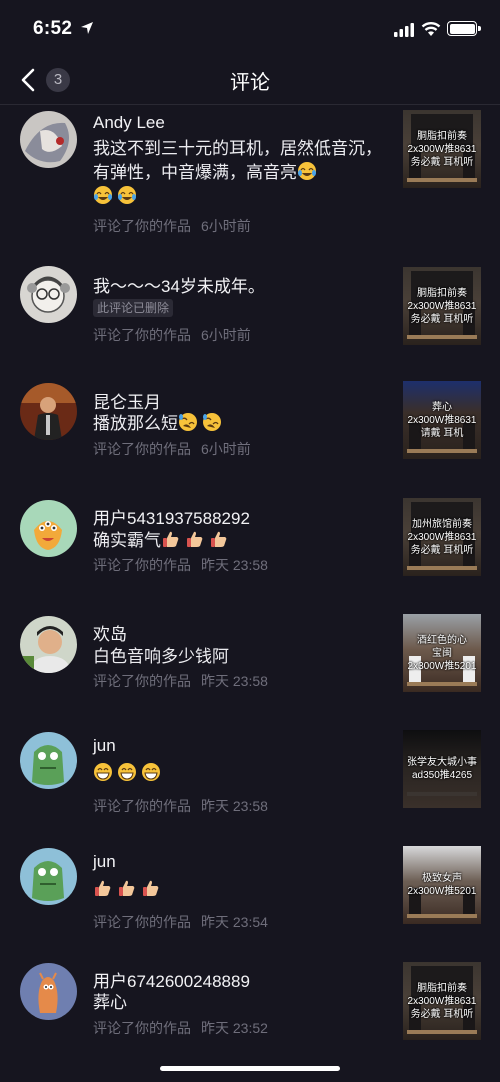 This screenshot has width=500, height=1082. Describe the element at coordinates (110, 1002) in the screenshot. I see `comment-text: 葬心` at that location.